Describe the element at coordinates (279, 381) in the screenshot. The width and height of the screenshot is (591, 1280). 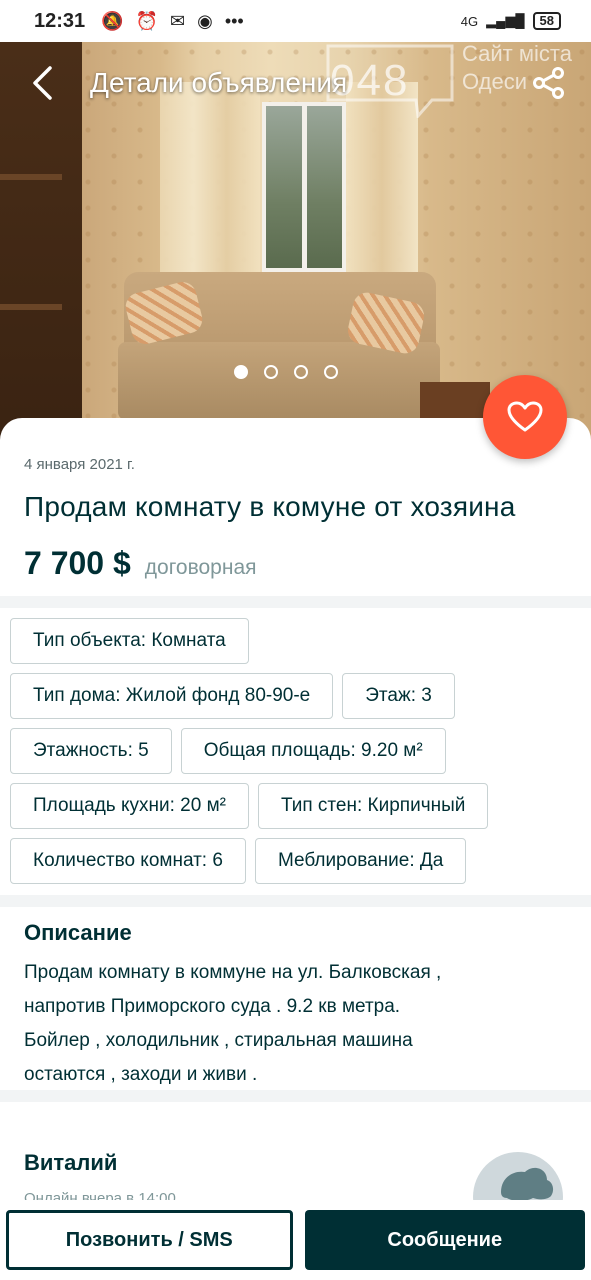
I see `sofa-seat` at that location.